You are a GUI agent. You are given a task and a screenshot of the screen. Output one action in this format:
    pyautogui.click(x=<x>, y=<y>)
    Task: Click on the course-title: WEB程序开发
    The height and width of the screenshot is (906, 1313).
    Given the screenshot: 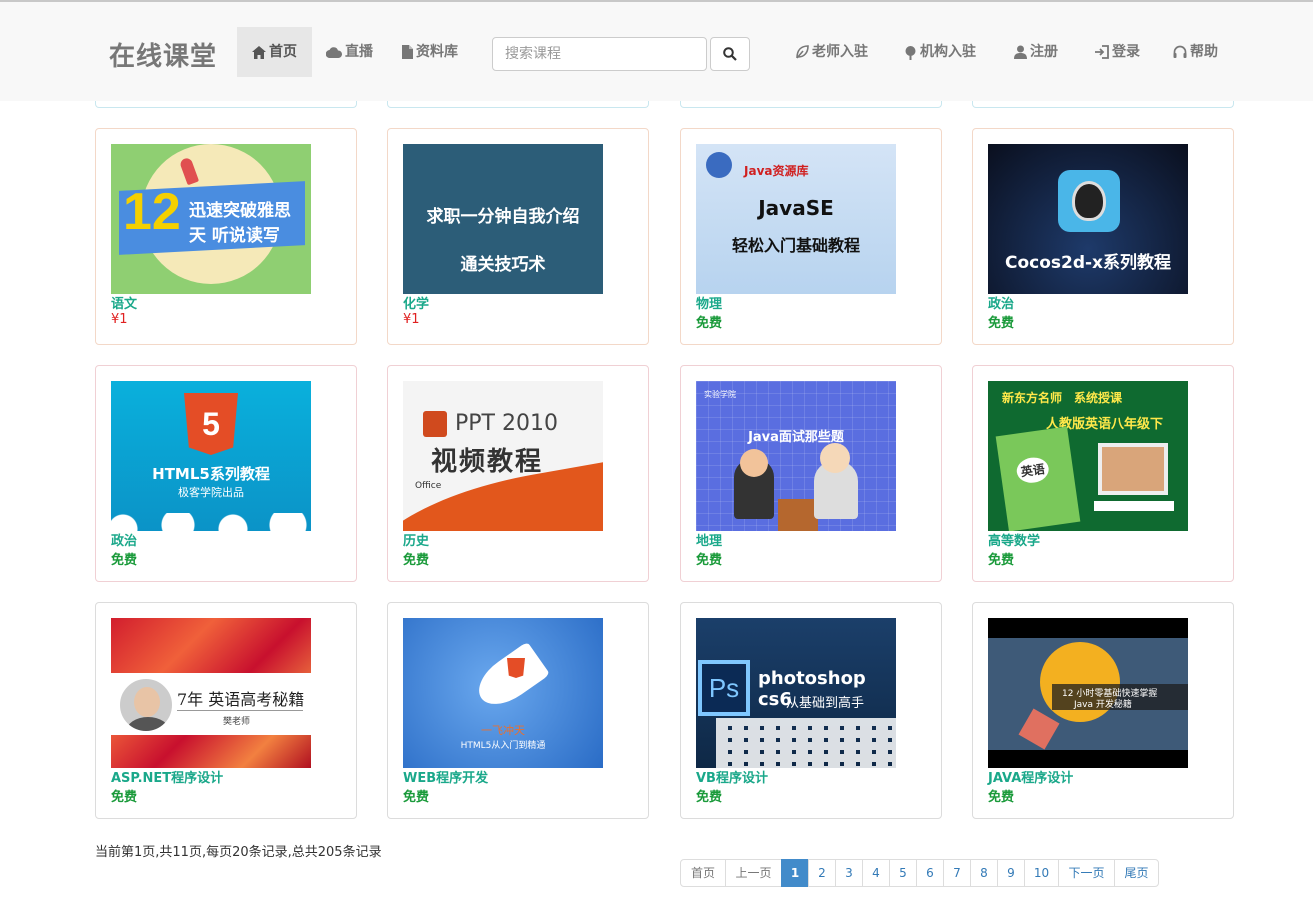 What is the action you would take?
    pyautogui.click(x=445, y=776)
    